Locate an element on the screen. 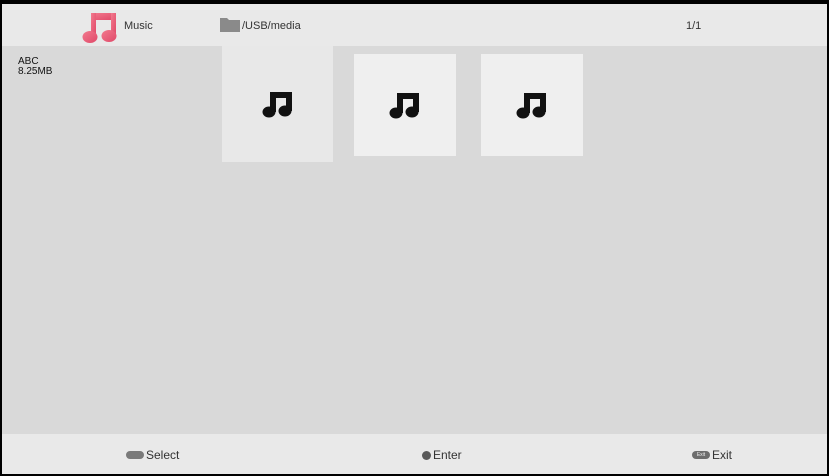 This screenshot has height=476, width=829. ok-button-icon is located at coordinates (426, 455).